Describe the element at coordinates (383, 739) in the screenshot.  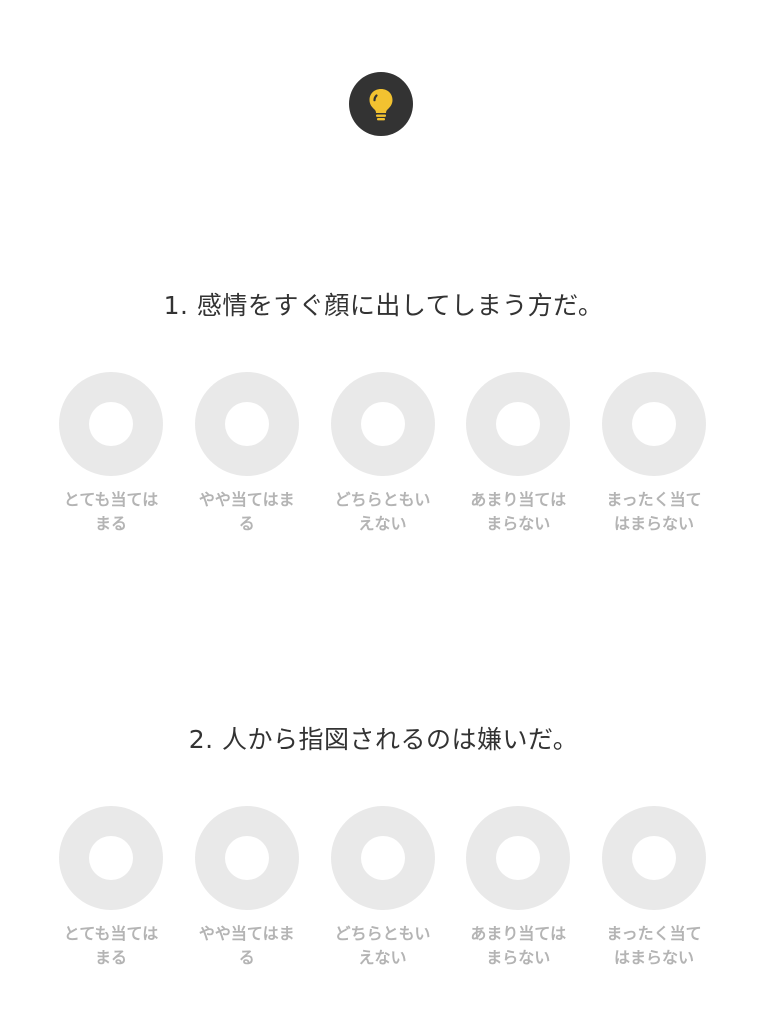
I see `question-title: 2. 人から指図されるのは嫌いだ。` at that location.